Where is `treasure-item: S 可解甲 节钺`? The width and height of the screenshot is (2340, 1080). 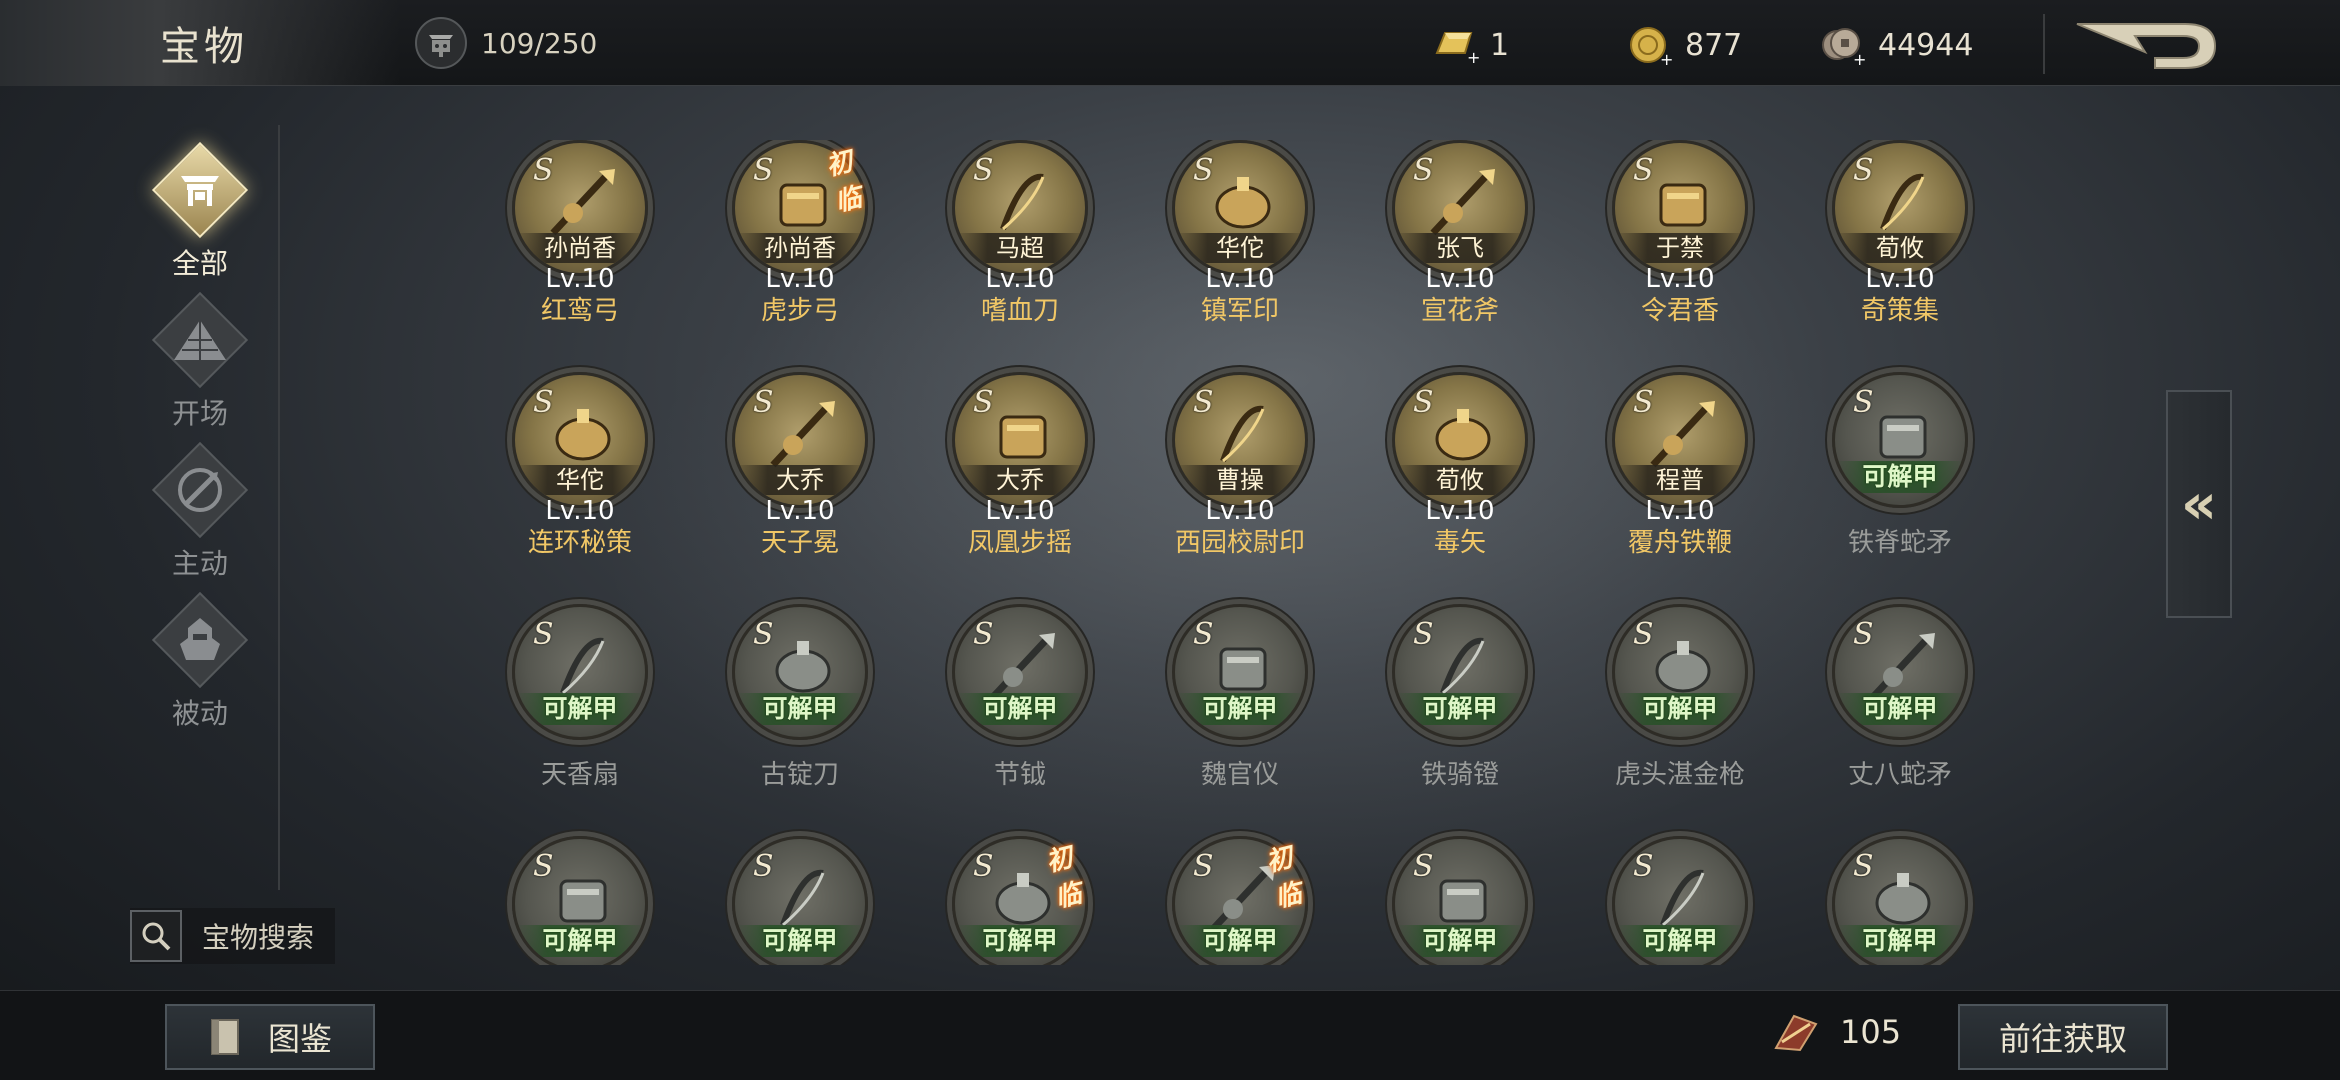
treasure-item: S 可解甲 节钺 is located at coordinates (1020, 704).